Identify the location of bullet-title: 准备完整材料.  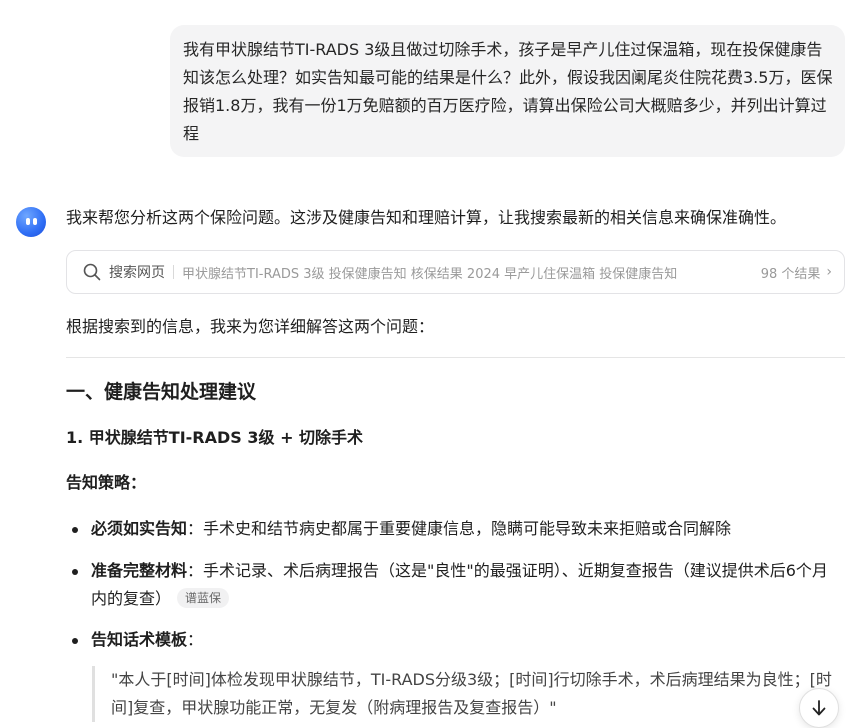
(139, 570).